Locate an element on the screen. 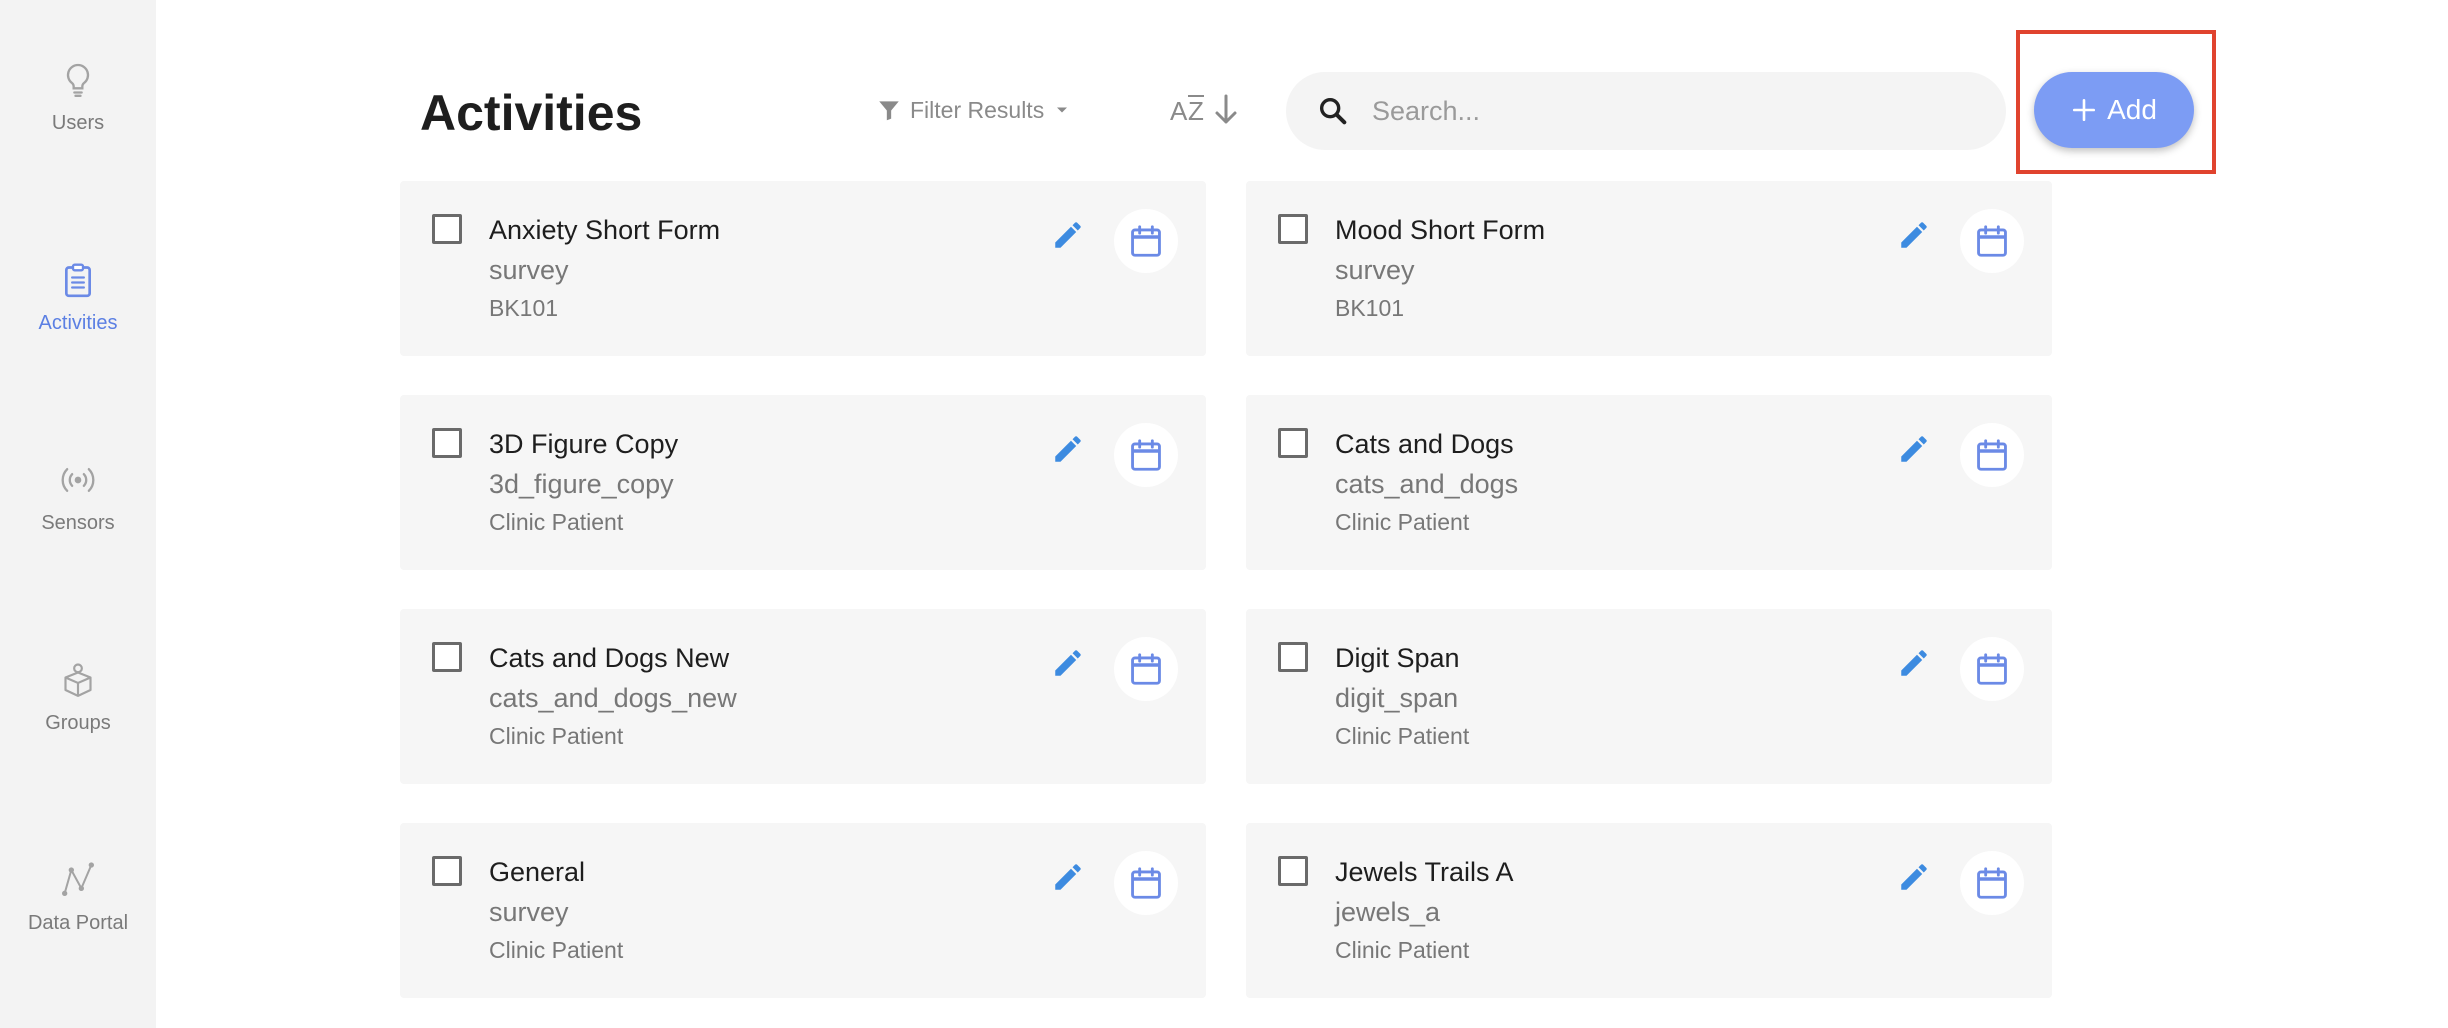 The image size is (2448, 1028). sidebar-item-users: Users is located at coordinates (78, 97).